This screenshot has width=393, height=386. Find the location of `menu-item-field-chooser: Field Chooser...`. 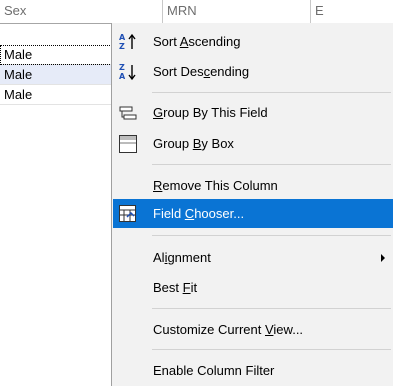

menu-item-field-chooser: Field Chooser... is located at coordinates (253, 213).